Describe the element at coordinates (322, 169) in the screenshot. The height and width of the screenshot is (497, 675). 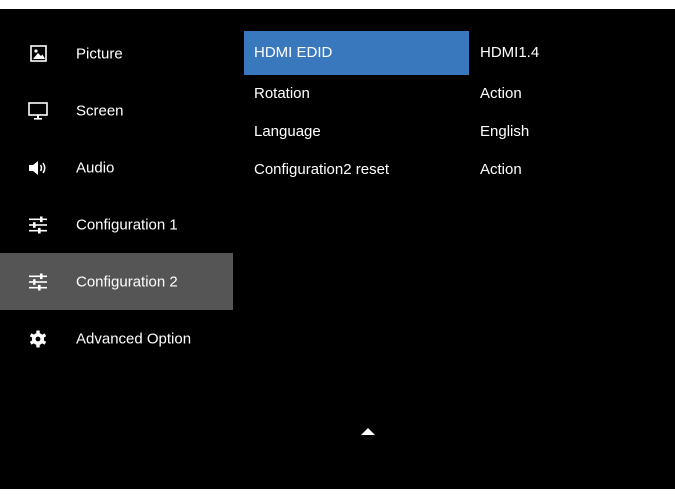
I see `menu-row-label: Configuration2 reset` at that location.